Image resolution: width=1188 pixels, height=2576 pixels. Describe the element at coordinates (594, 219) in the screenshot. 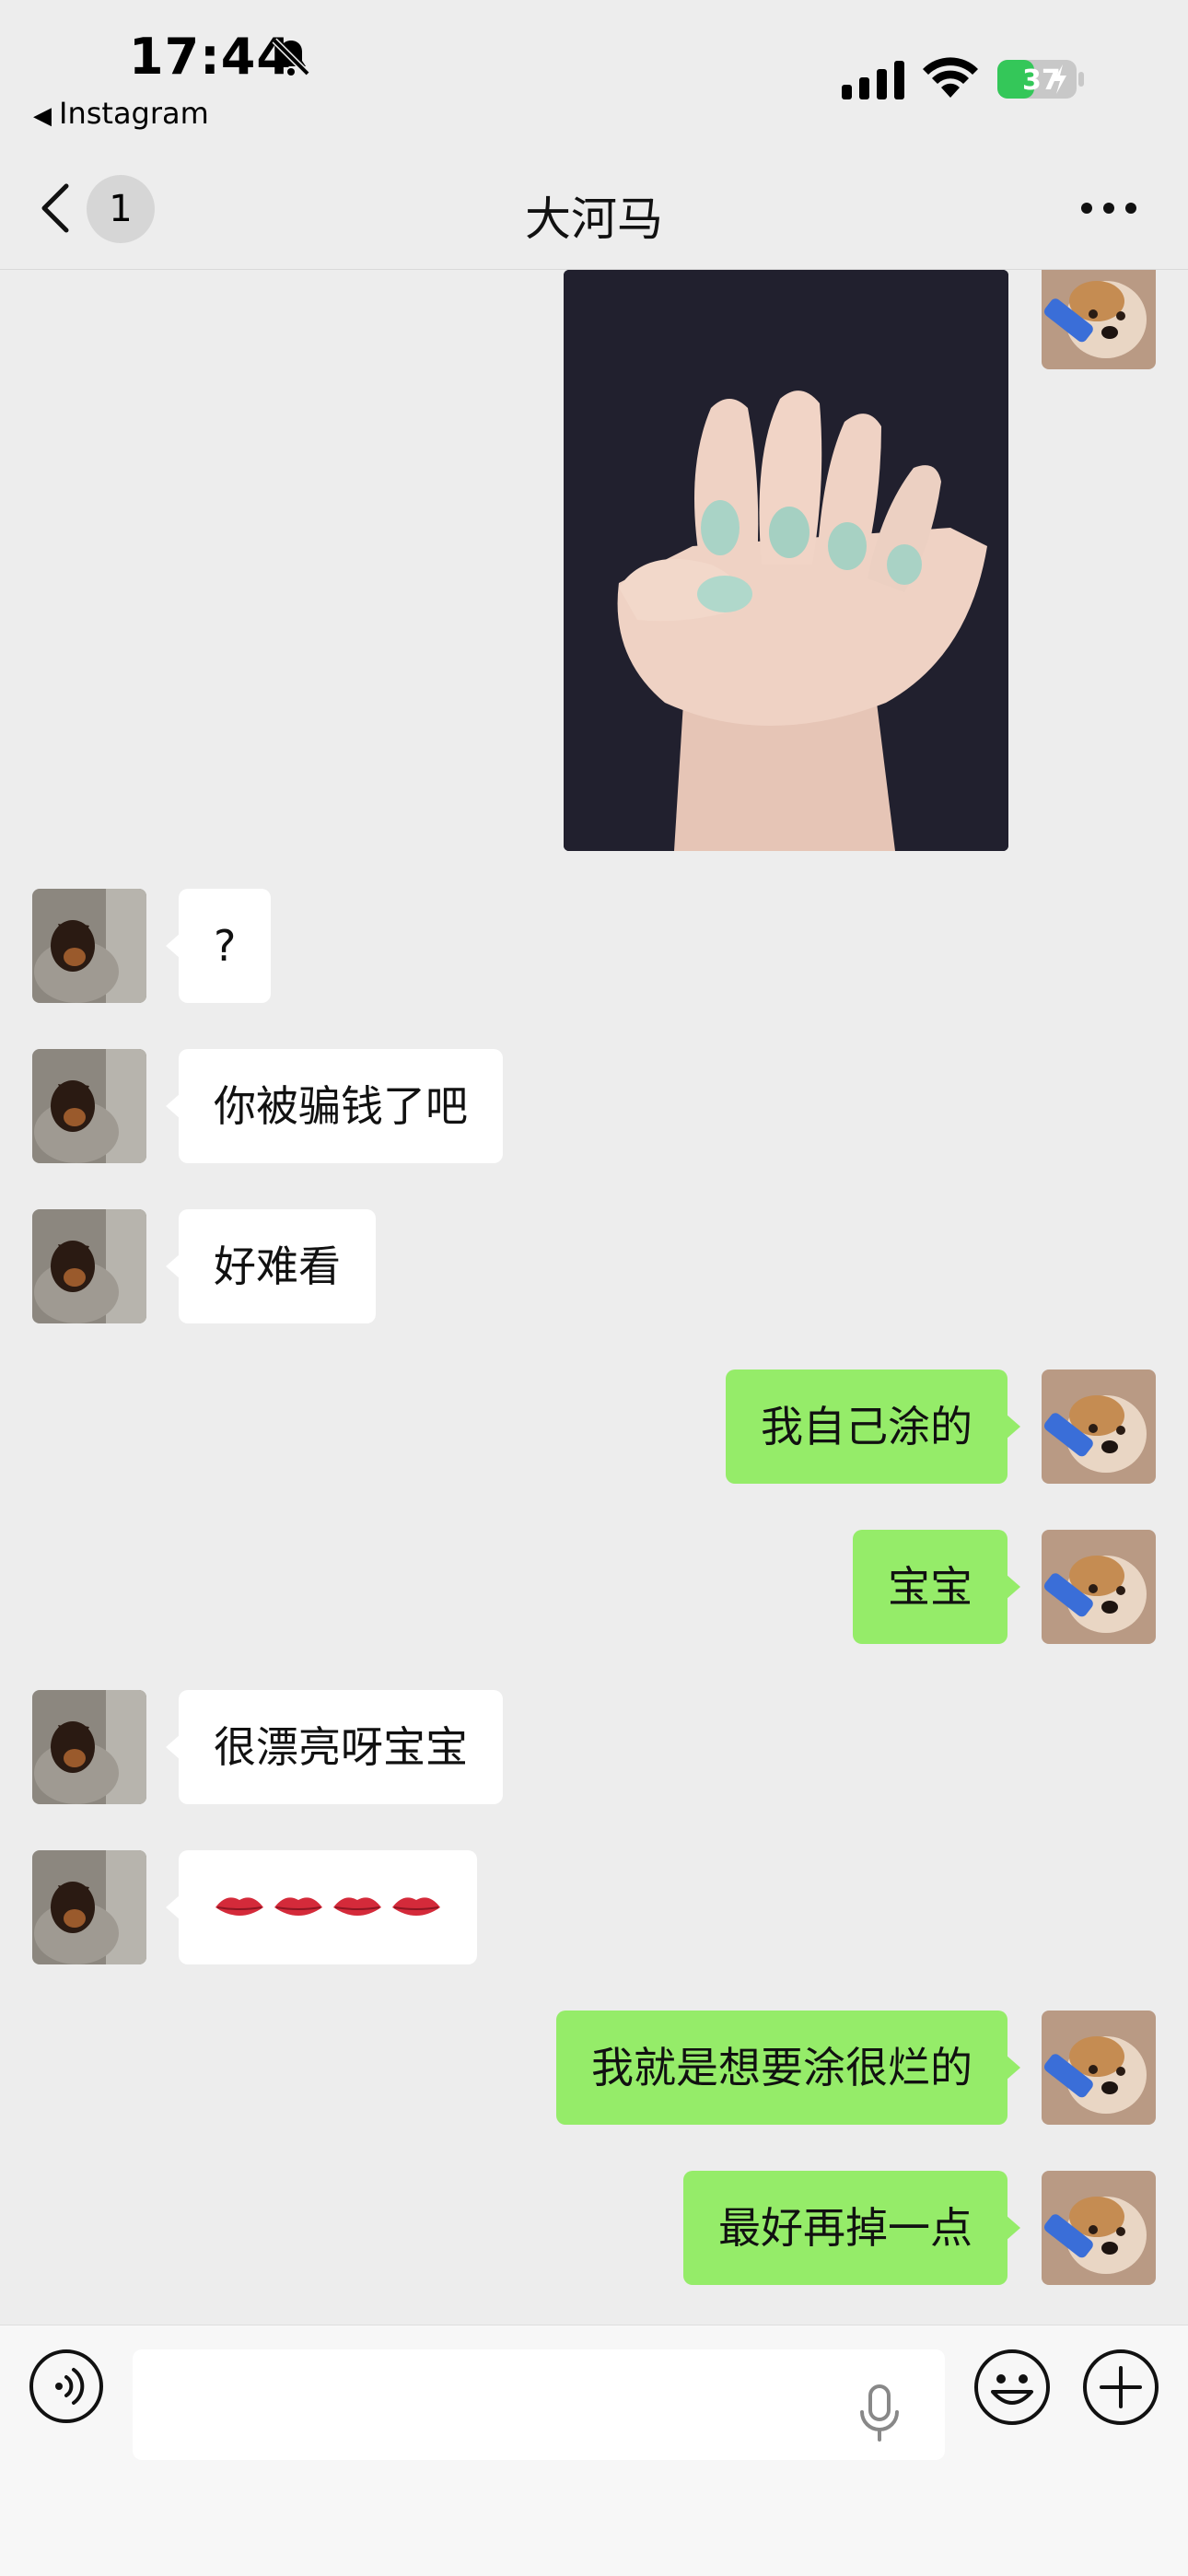

I see `chat-title: 大河马` at that location.